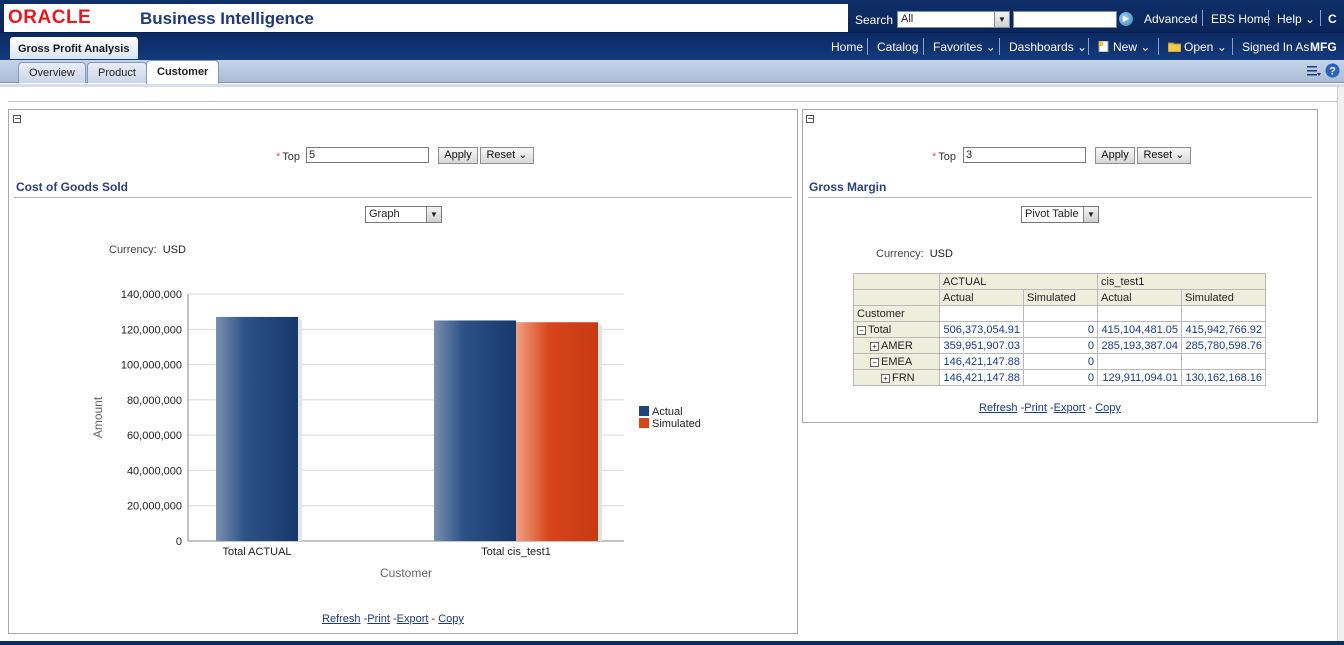 The image size is (1344, 645). What do you see at coordinates (964, 47) in the screenshot?
I see `nav-favorites: Favorites ⌄` at bounding box center [964, 47].